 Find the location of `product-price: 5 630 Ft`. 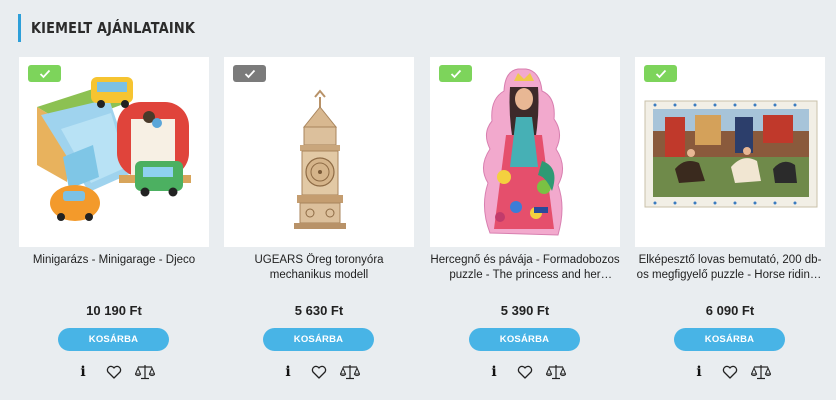

product-price: 5 630 Ft is located at coordinates (319, 310).